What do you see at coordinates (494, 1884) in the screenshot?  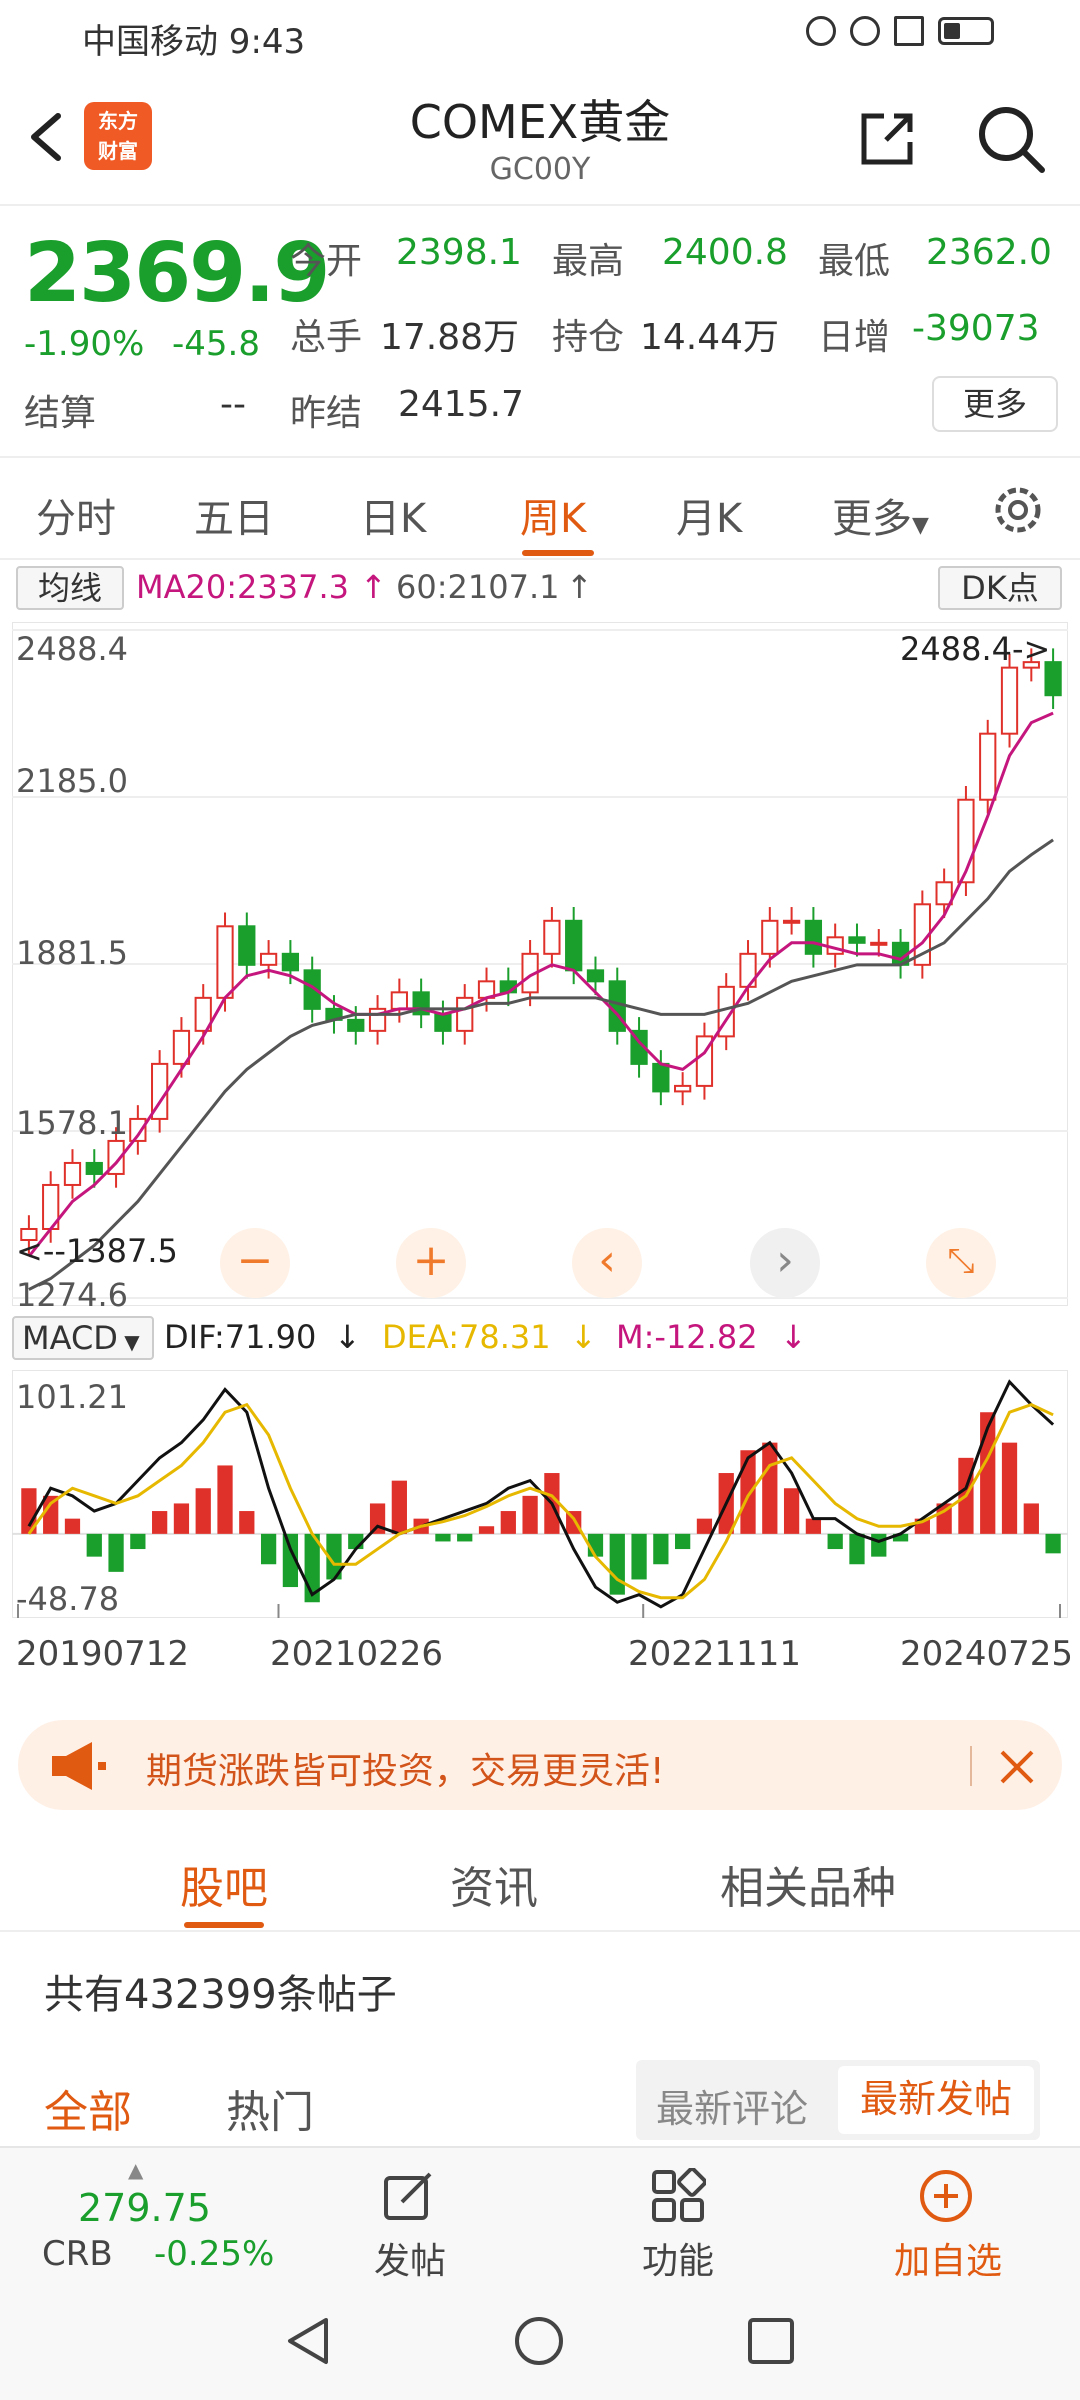 I see `tab-news: 资讯` at bounding box center [494, 1884].